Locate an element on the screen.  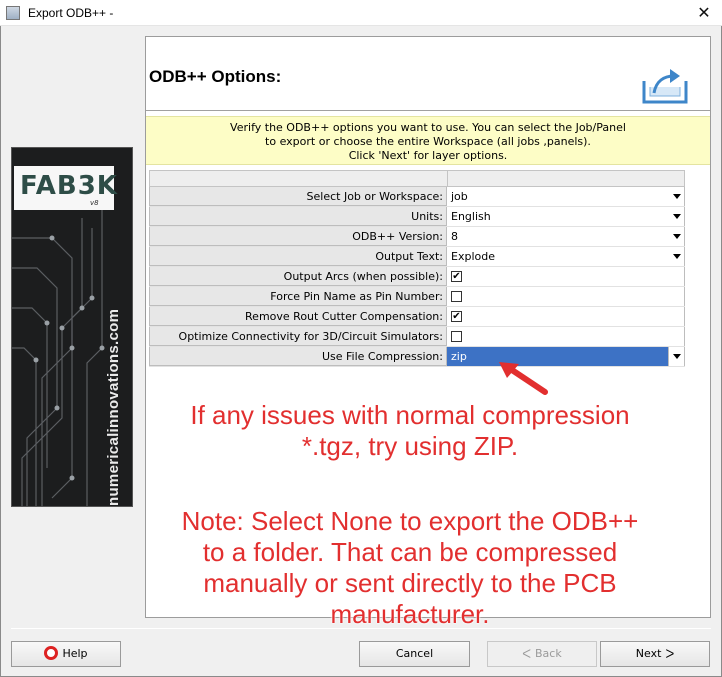
option-label: Output Arcs (when possible): is located at coordinates (298, 276).